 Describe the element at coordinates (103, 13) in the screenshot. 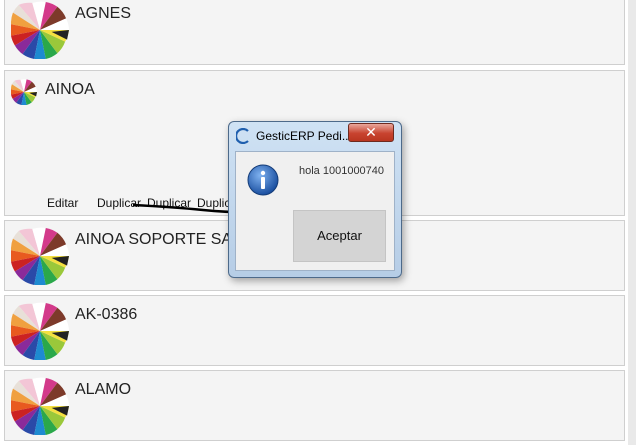

I see `customer-name: AGNES` at that location.